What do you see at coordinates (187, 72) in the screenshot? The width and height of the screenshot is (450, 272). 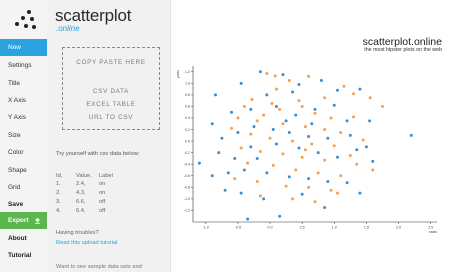 I see `y-tick-label: 1.2` at bounding box center [187, 72].